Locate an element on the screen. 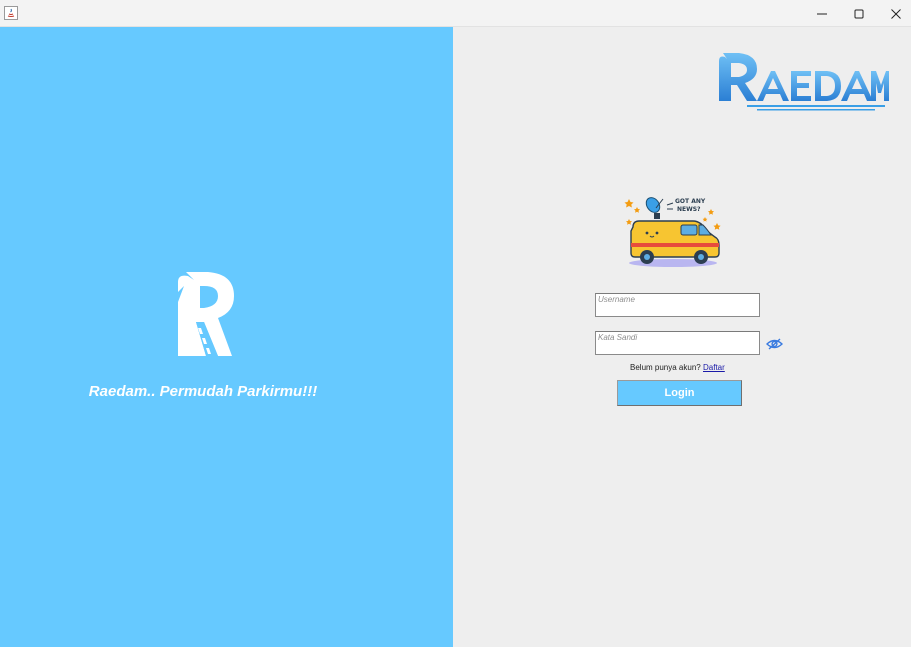 The width and height of the screenshot is (911, 647). password-input is located at coordinates (677, 343).